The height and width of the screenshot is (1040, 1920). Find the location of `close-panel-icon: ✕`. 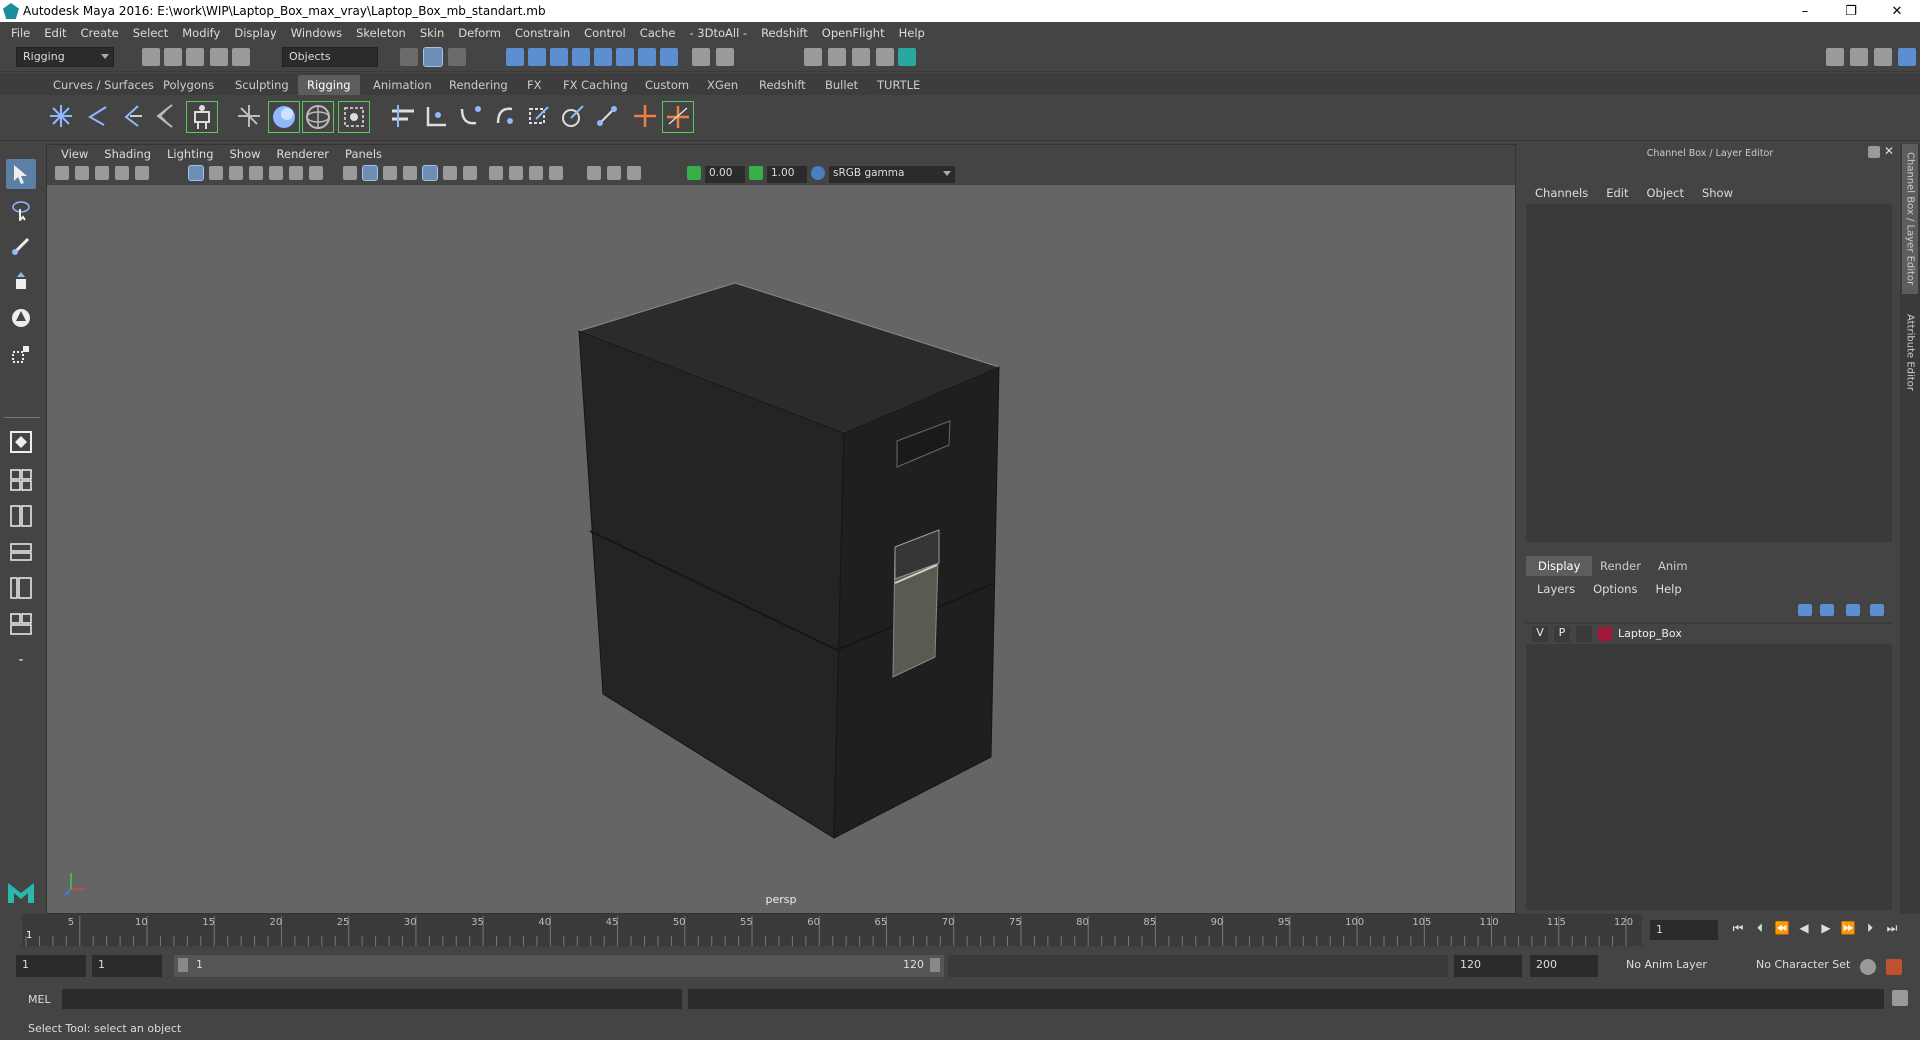

close-panel-icon: ✕ is located at coordinates (1889, 151).